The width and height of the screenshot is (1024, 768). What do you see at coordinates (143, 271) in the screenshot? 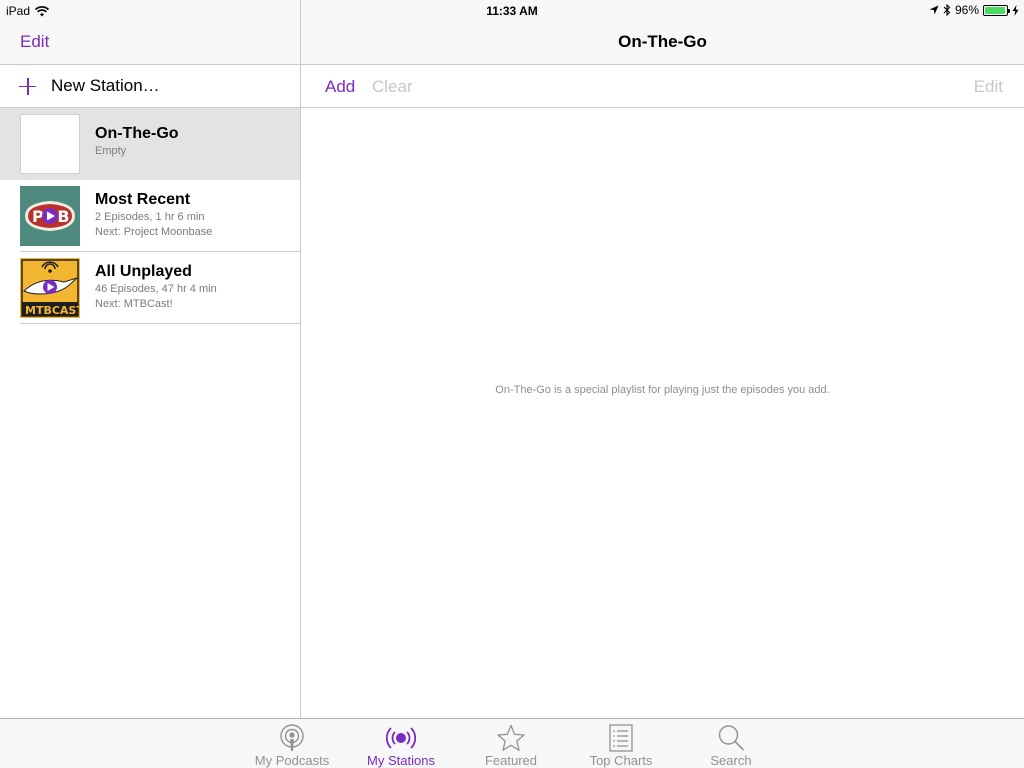
I see `station-title: All Unplayed` at bounding box center [143, 271].